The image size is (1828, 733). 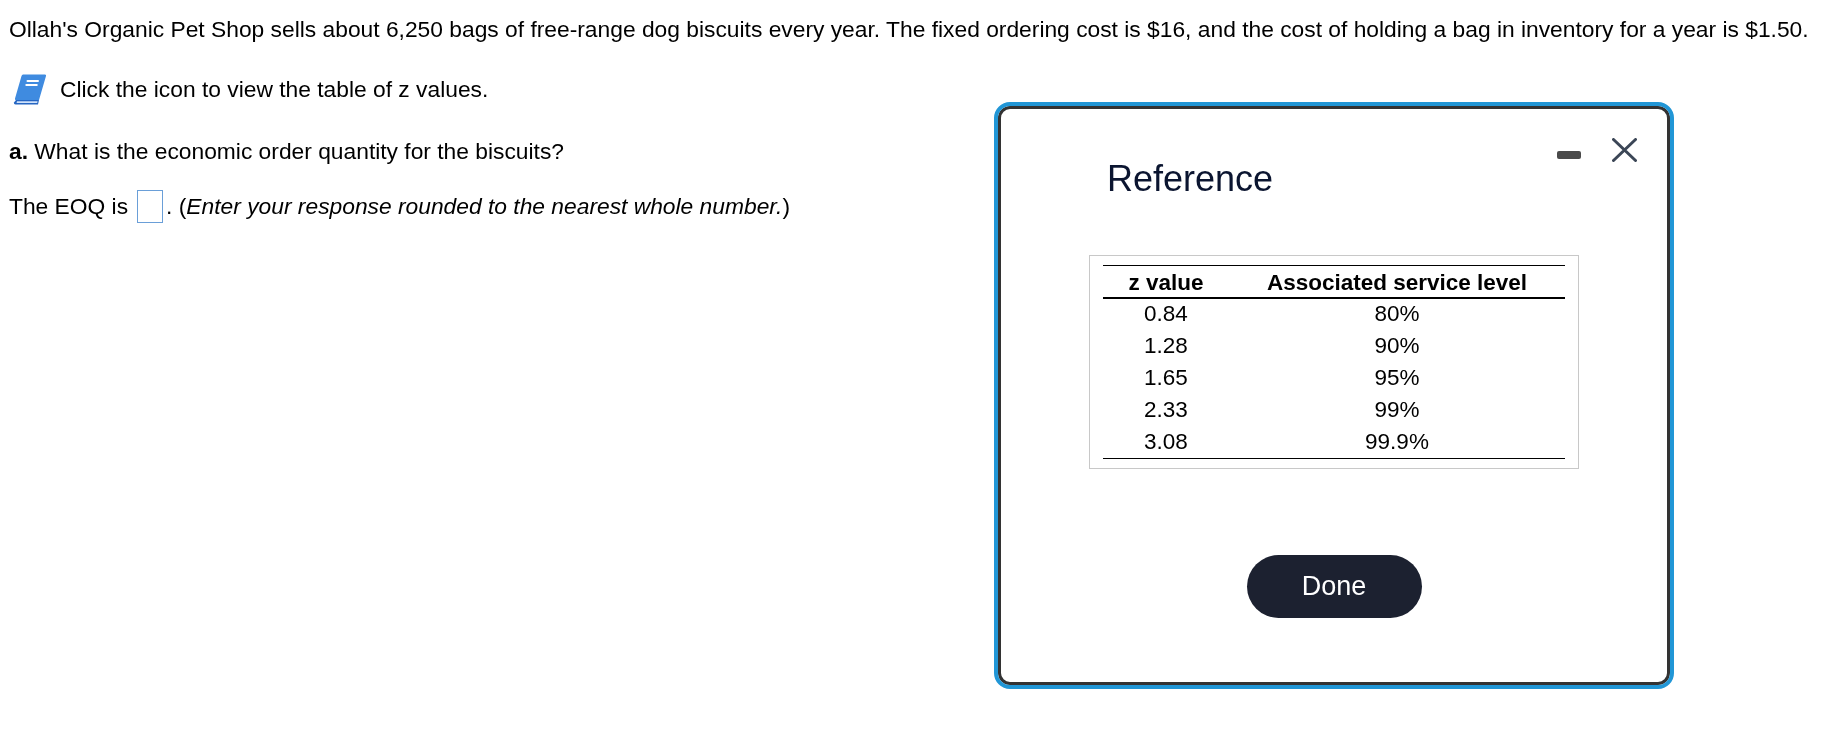 I want to click on table-cell: 0.84, so click(x=1166, y=314).